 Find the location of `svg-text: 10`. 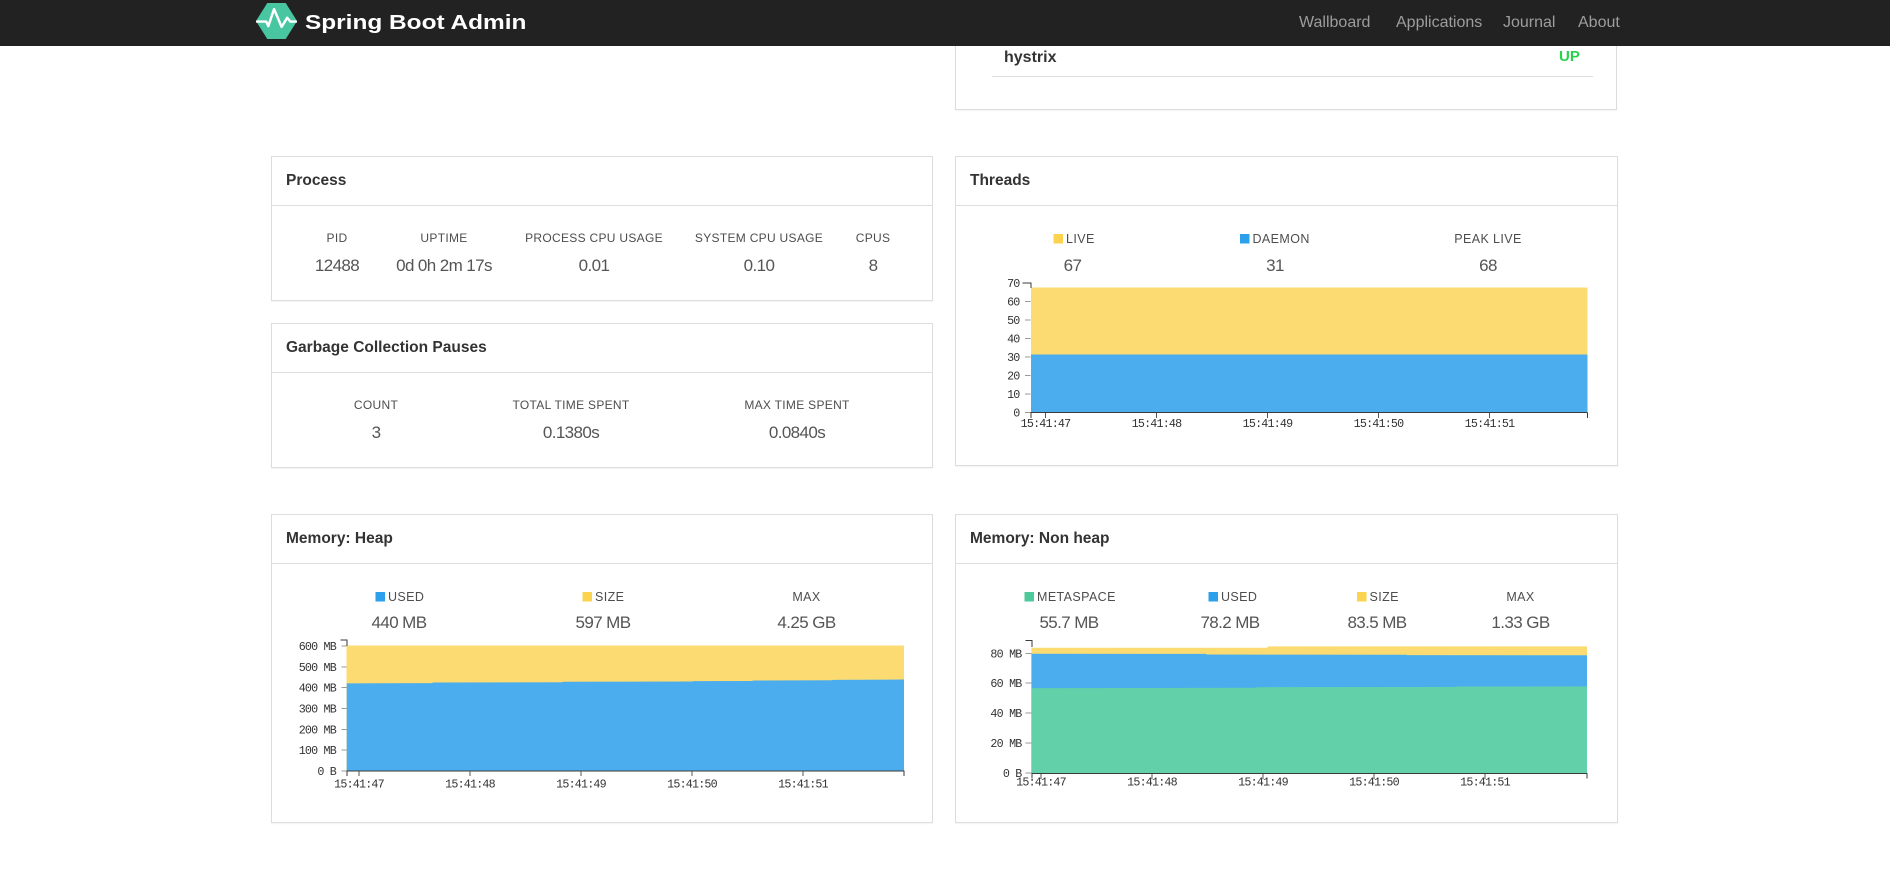

svg-text: 10 is located at coordinates (1013, 395).